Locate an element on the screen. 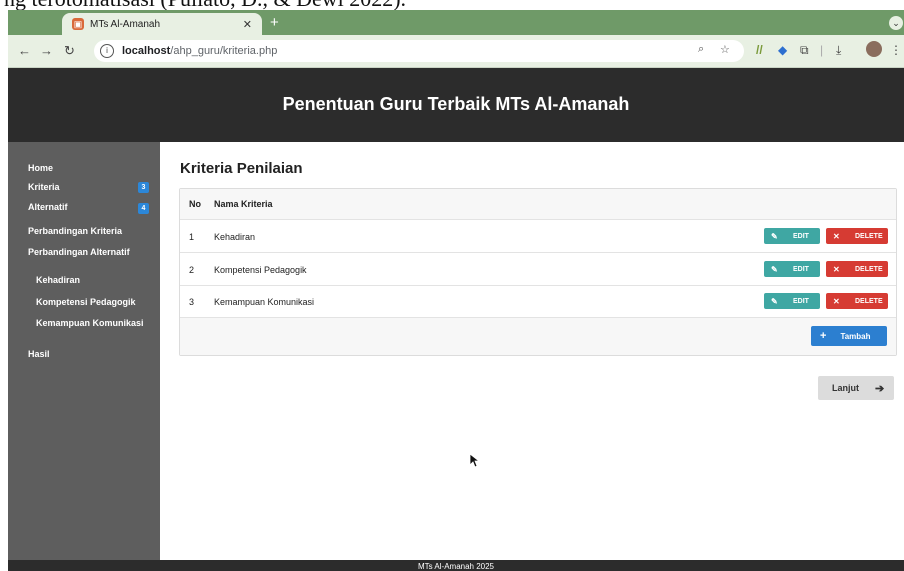 The height and width of the screenshot is (571, 904). url-text: localhost/ahp_guru/kriteria.php is located at coordinates (199, 51).